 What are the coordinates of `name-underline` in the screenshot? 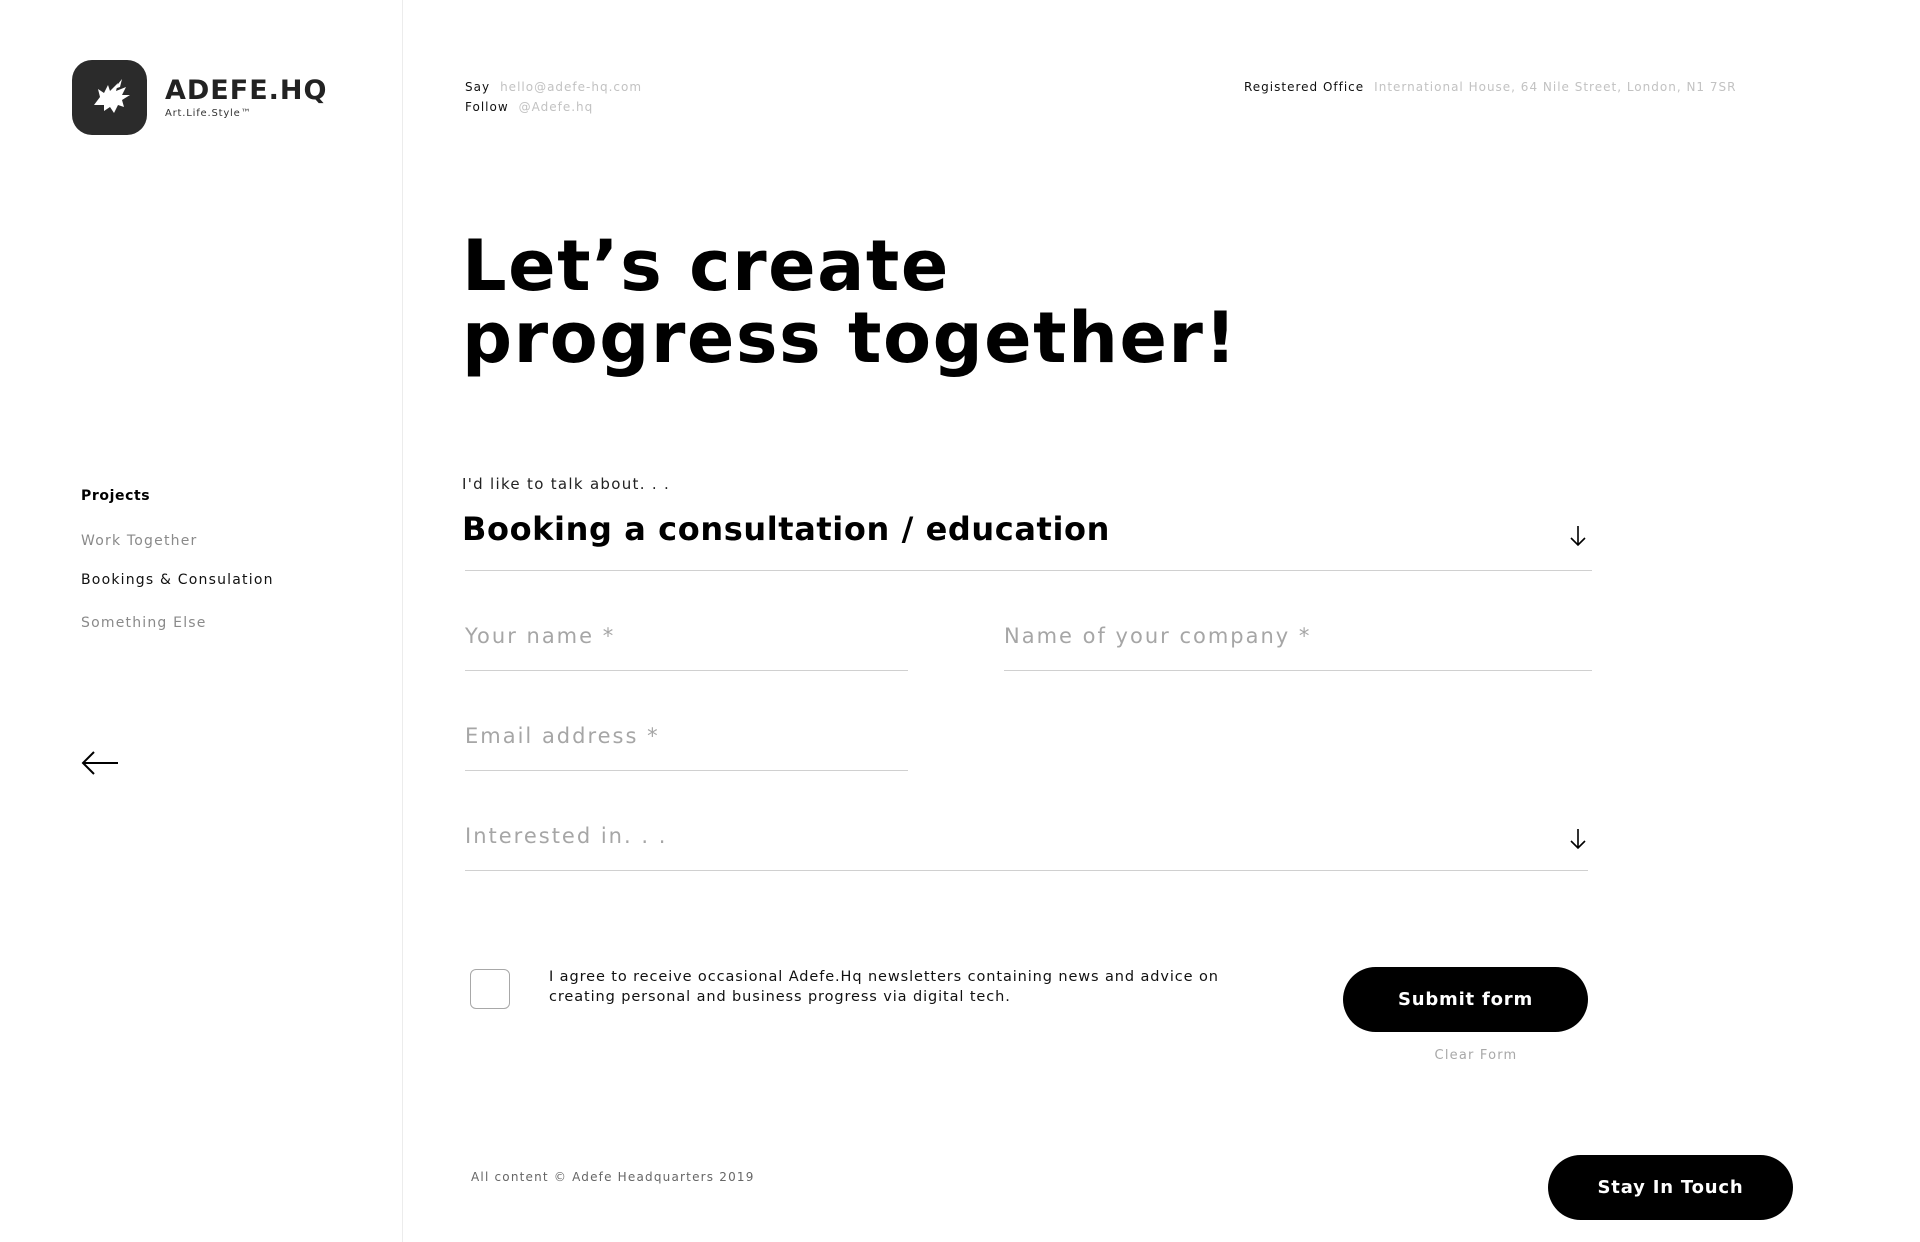 It's located at (686, 670).